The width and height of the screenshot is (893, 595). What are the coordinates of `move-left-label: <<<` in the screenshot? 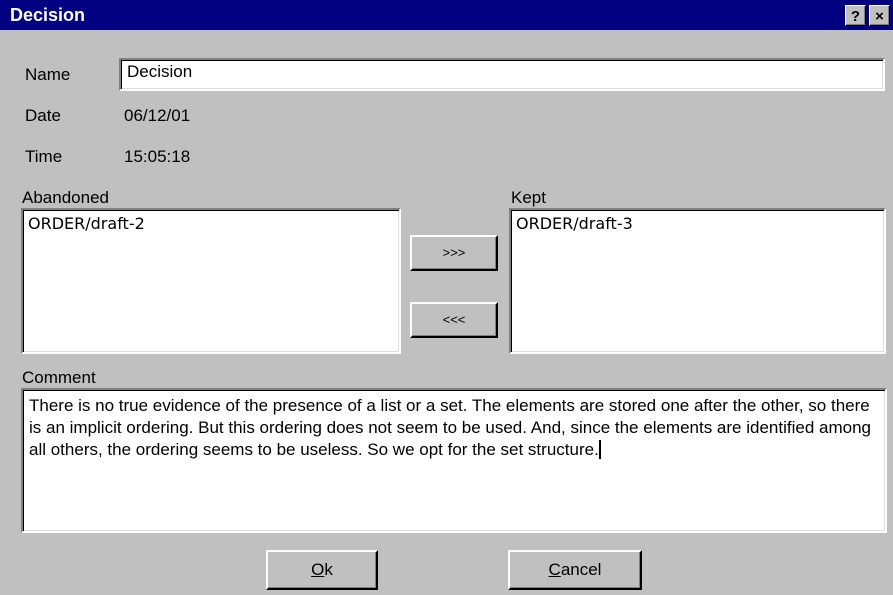 It's located at (454, 319).